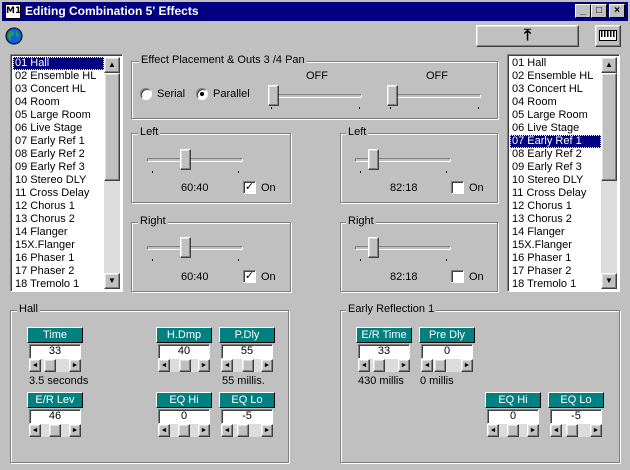  What do you see at coordinates (609, 65) in the screenshot?
I see `scroll-up-button: ▲` at bounding box center [609, 65].